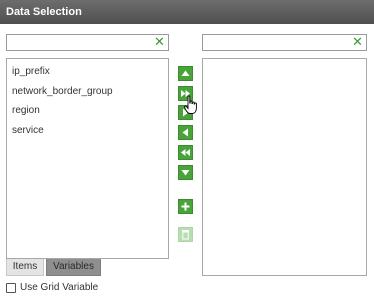  Describe the element at coordinates (79, 42) in the screenshot. I see `left-filter-input` at that location.